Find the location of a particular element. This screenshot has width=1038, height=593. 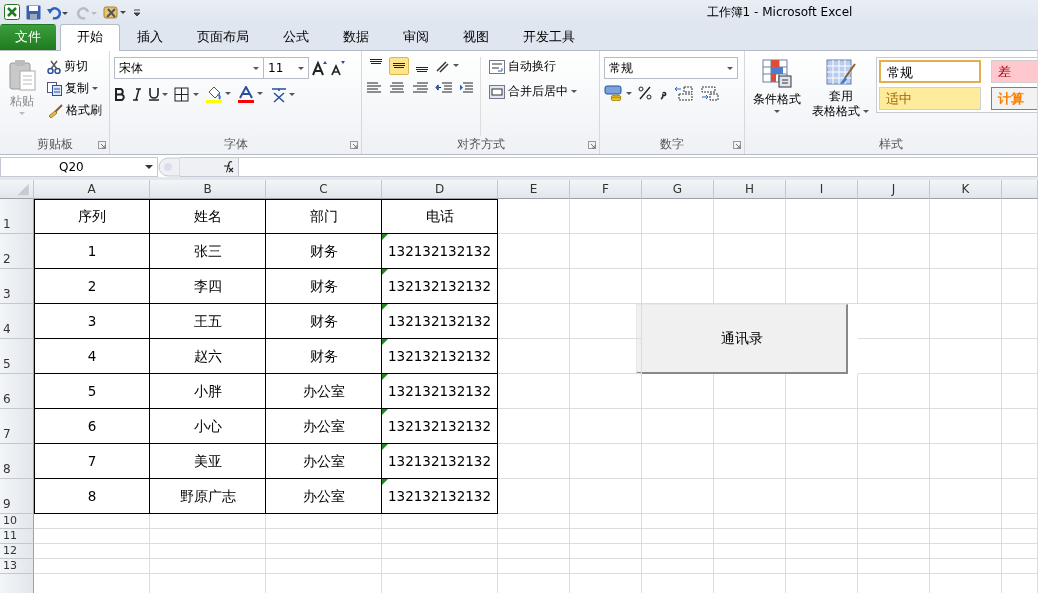

ribbon-tab: 开发工具 is located at coordinates (549, 37).